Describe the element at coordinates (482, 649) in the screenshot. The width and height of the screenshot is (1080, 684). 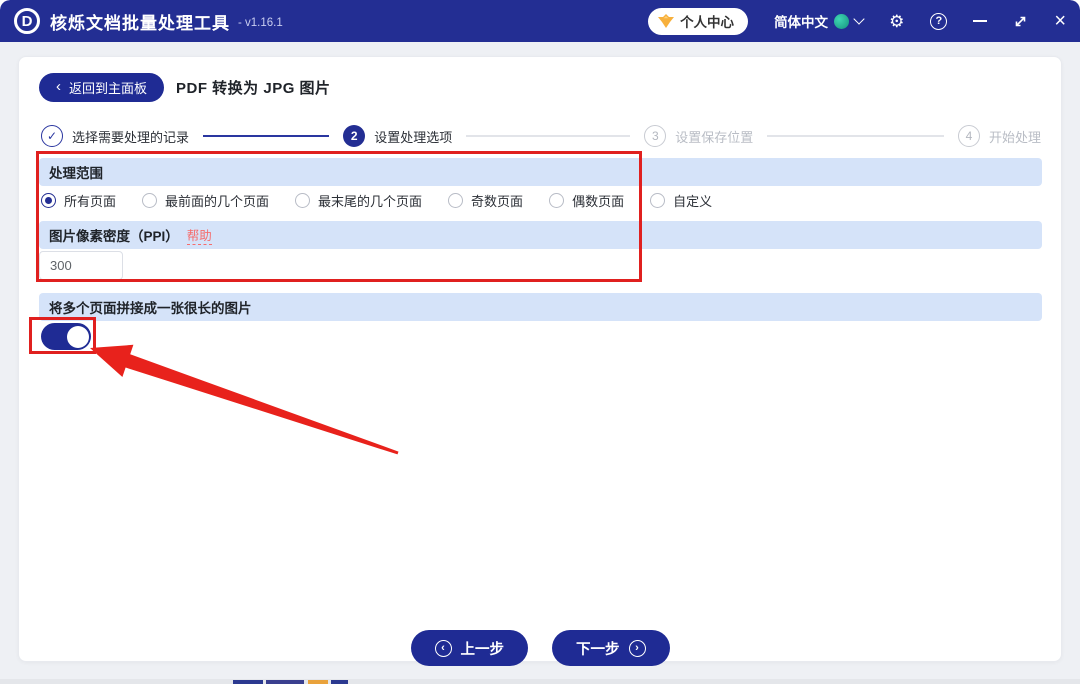
I see `previous-step-label: 上一步` at that location.